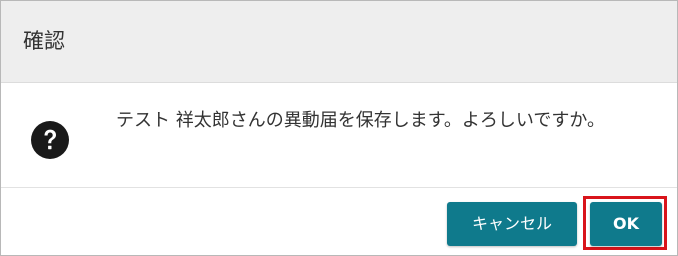  What do you see at coordinates (44, 41) in the screenshot?
I see `dialog-title: 確認` at bounding box center [44, 41].